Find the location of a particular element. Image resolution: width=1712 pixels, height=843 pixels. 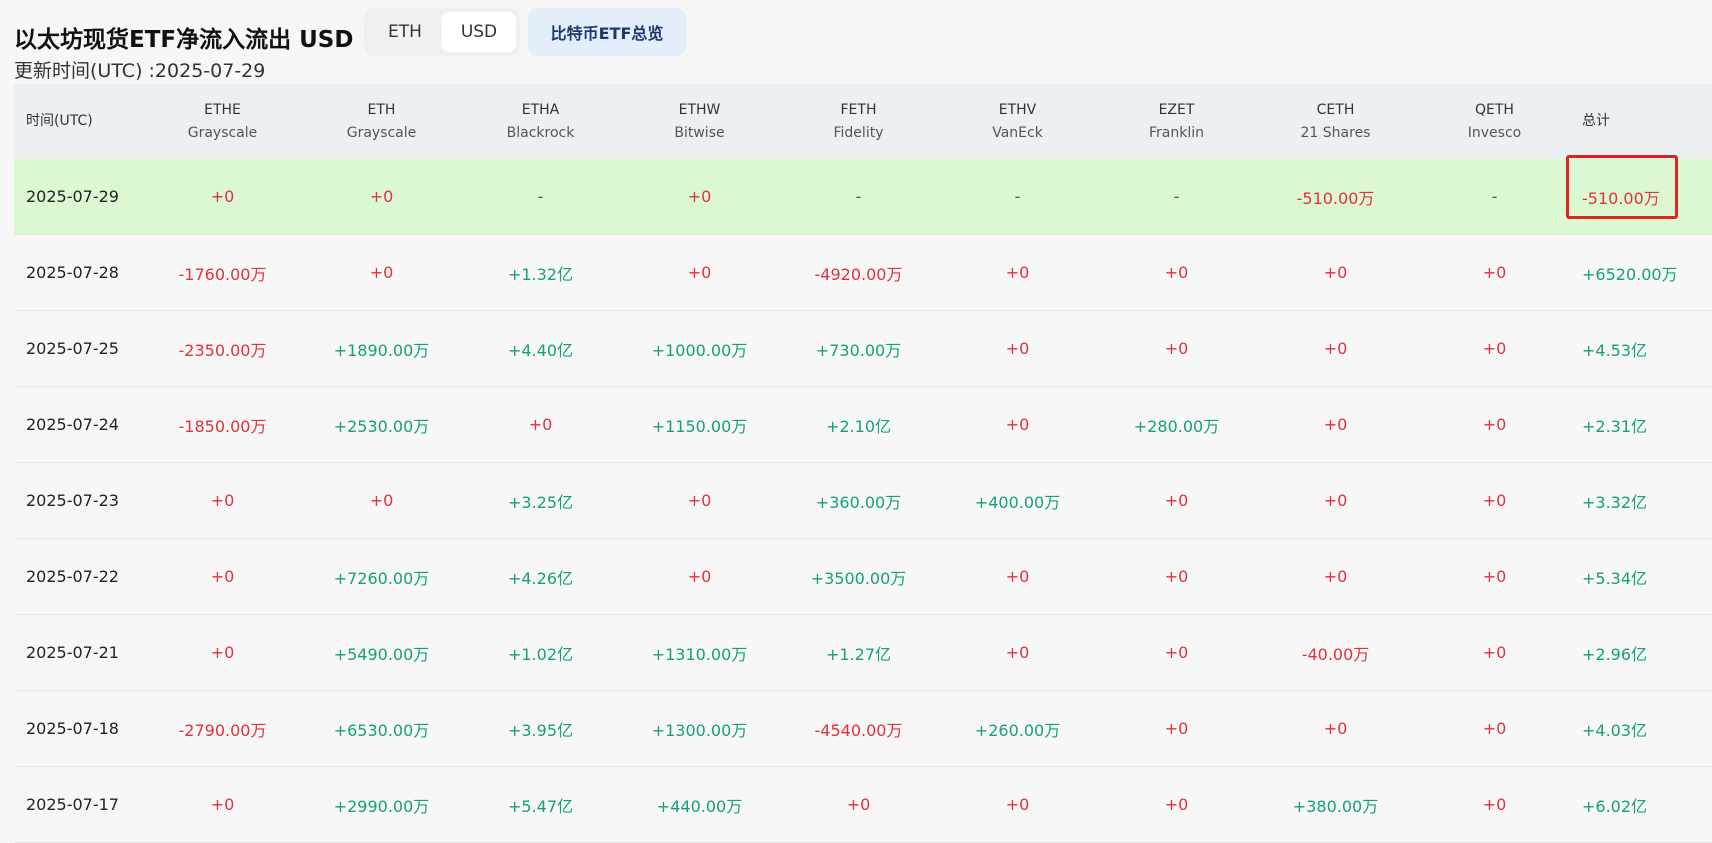

flow-cell-ethe: -2350.00万 is located at coordinates (222, 350).